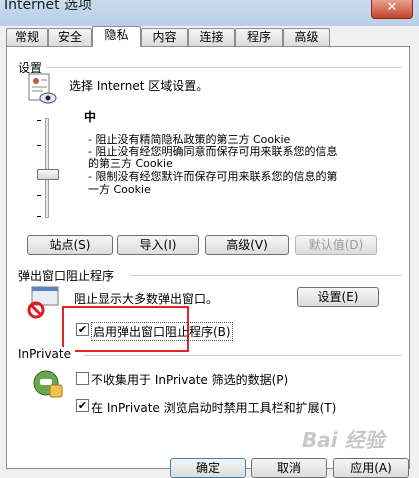  What do you see at coordinates (119, 189) in the screenshot?
I see `privacy-desc-line: 一方 Cookie` at bounding box center [119, 189].